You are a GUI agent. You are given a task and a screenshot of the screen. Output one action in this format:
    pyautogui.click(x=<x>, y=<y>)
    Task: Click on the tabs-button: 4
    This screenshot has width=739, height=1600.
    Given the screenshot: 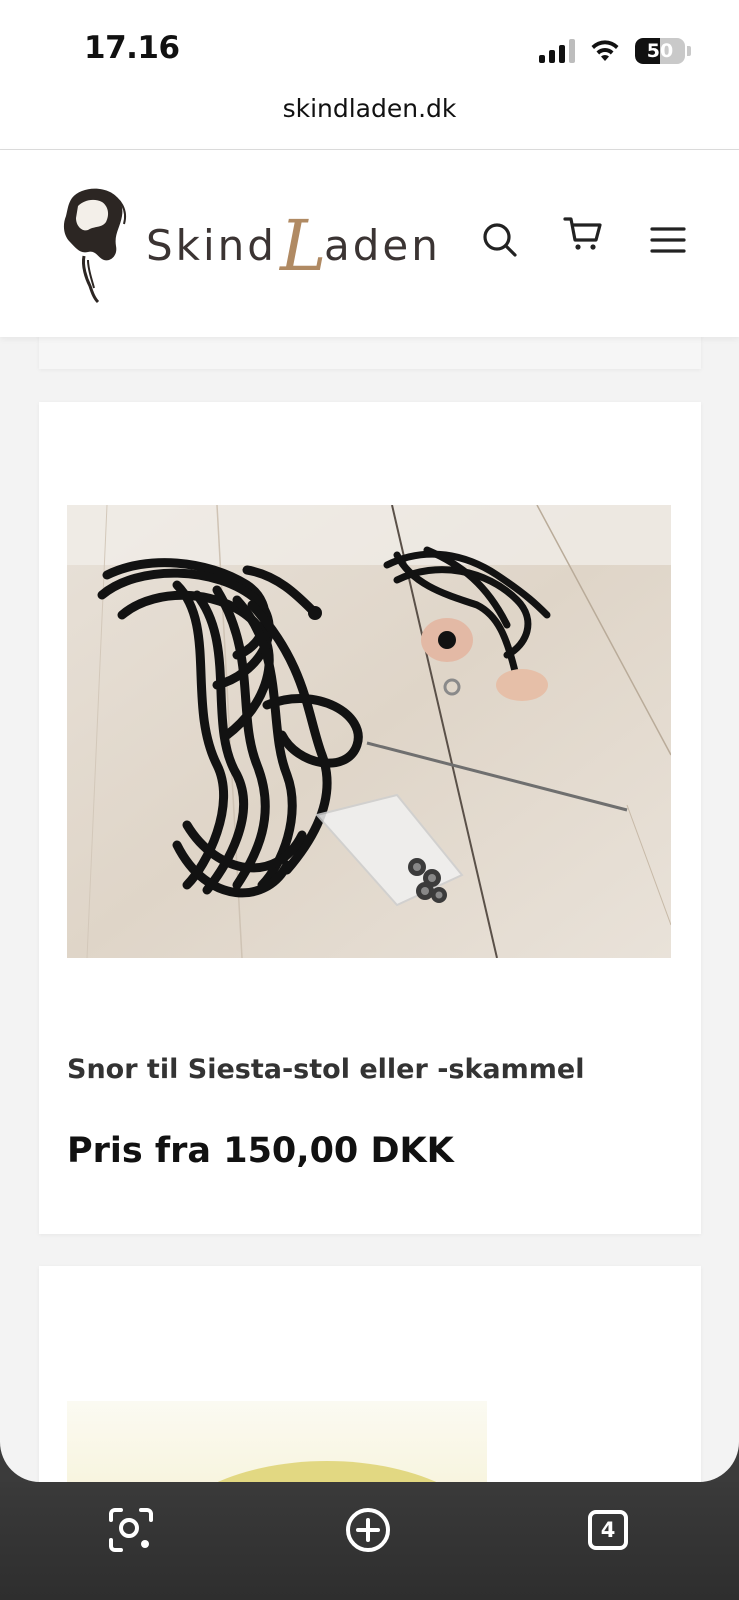 What is the action you would take?
    pyautogui.click(x=608, y=1530)
    